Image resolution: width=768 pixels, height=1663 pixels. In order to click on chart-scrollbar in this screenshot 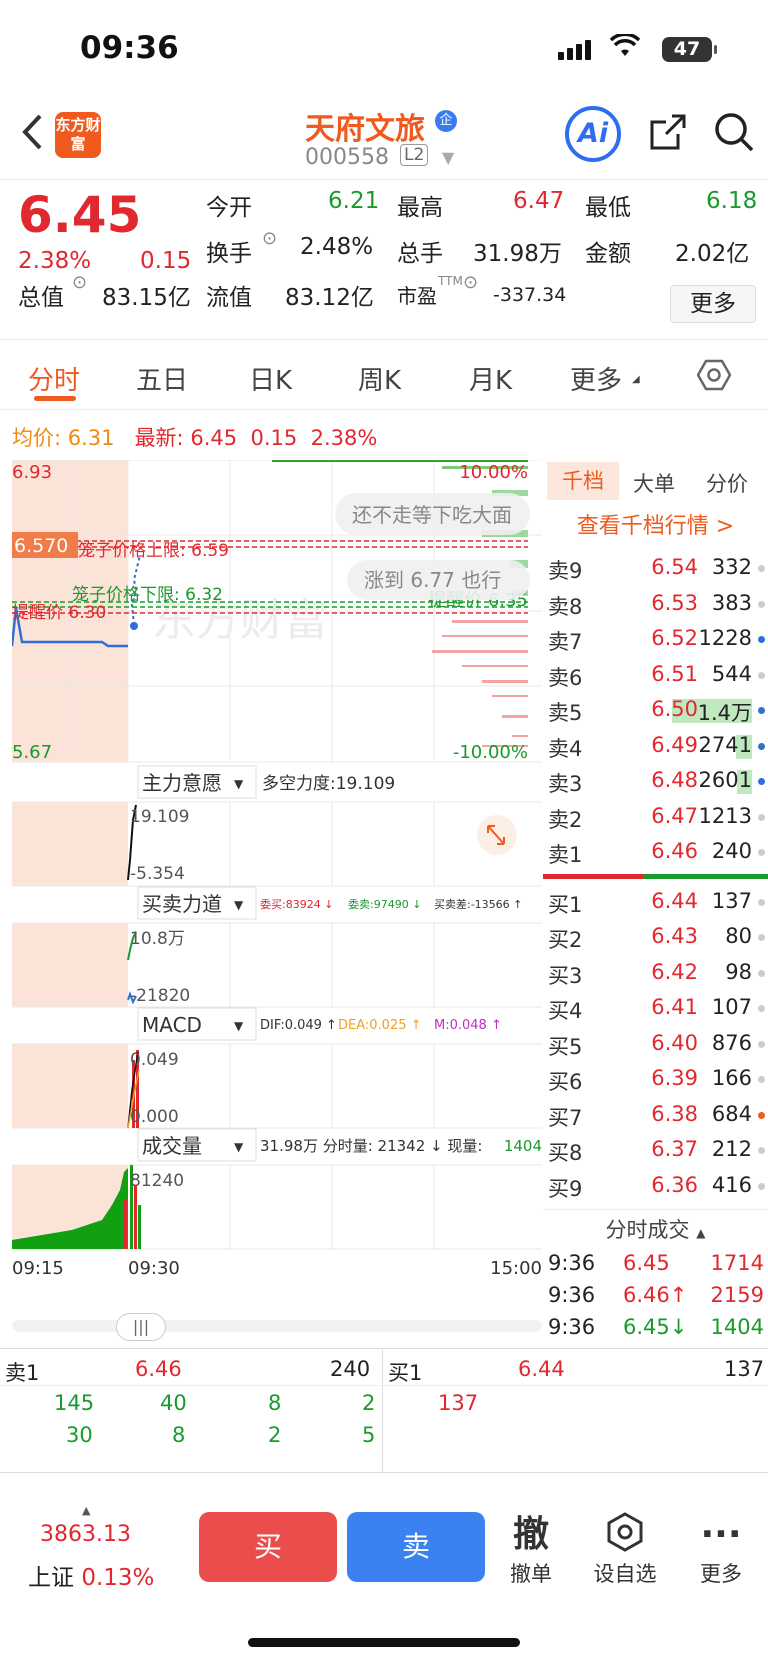, I will do `click(277, 1326)`.